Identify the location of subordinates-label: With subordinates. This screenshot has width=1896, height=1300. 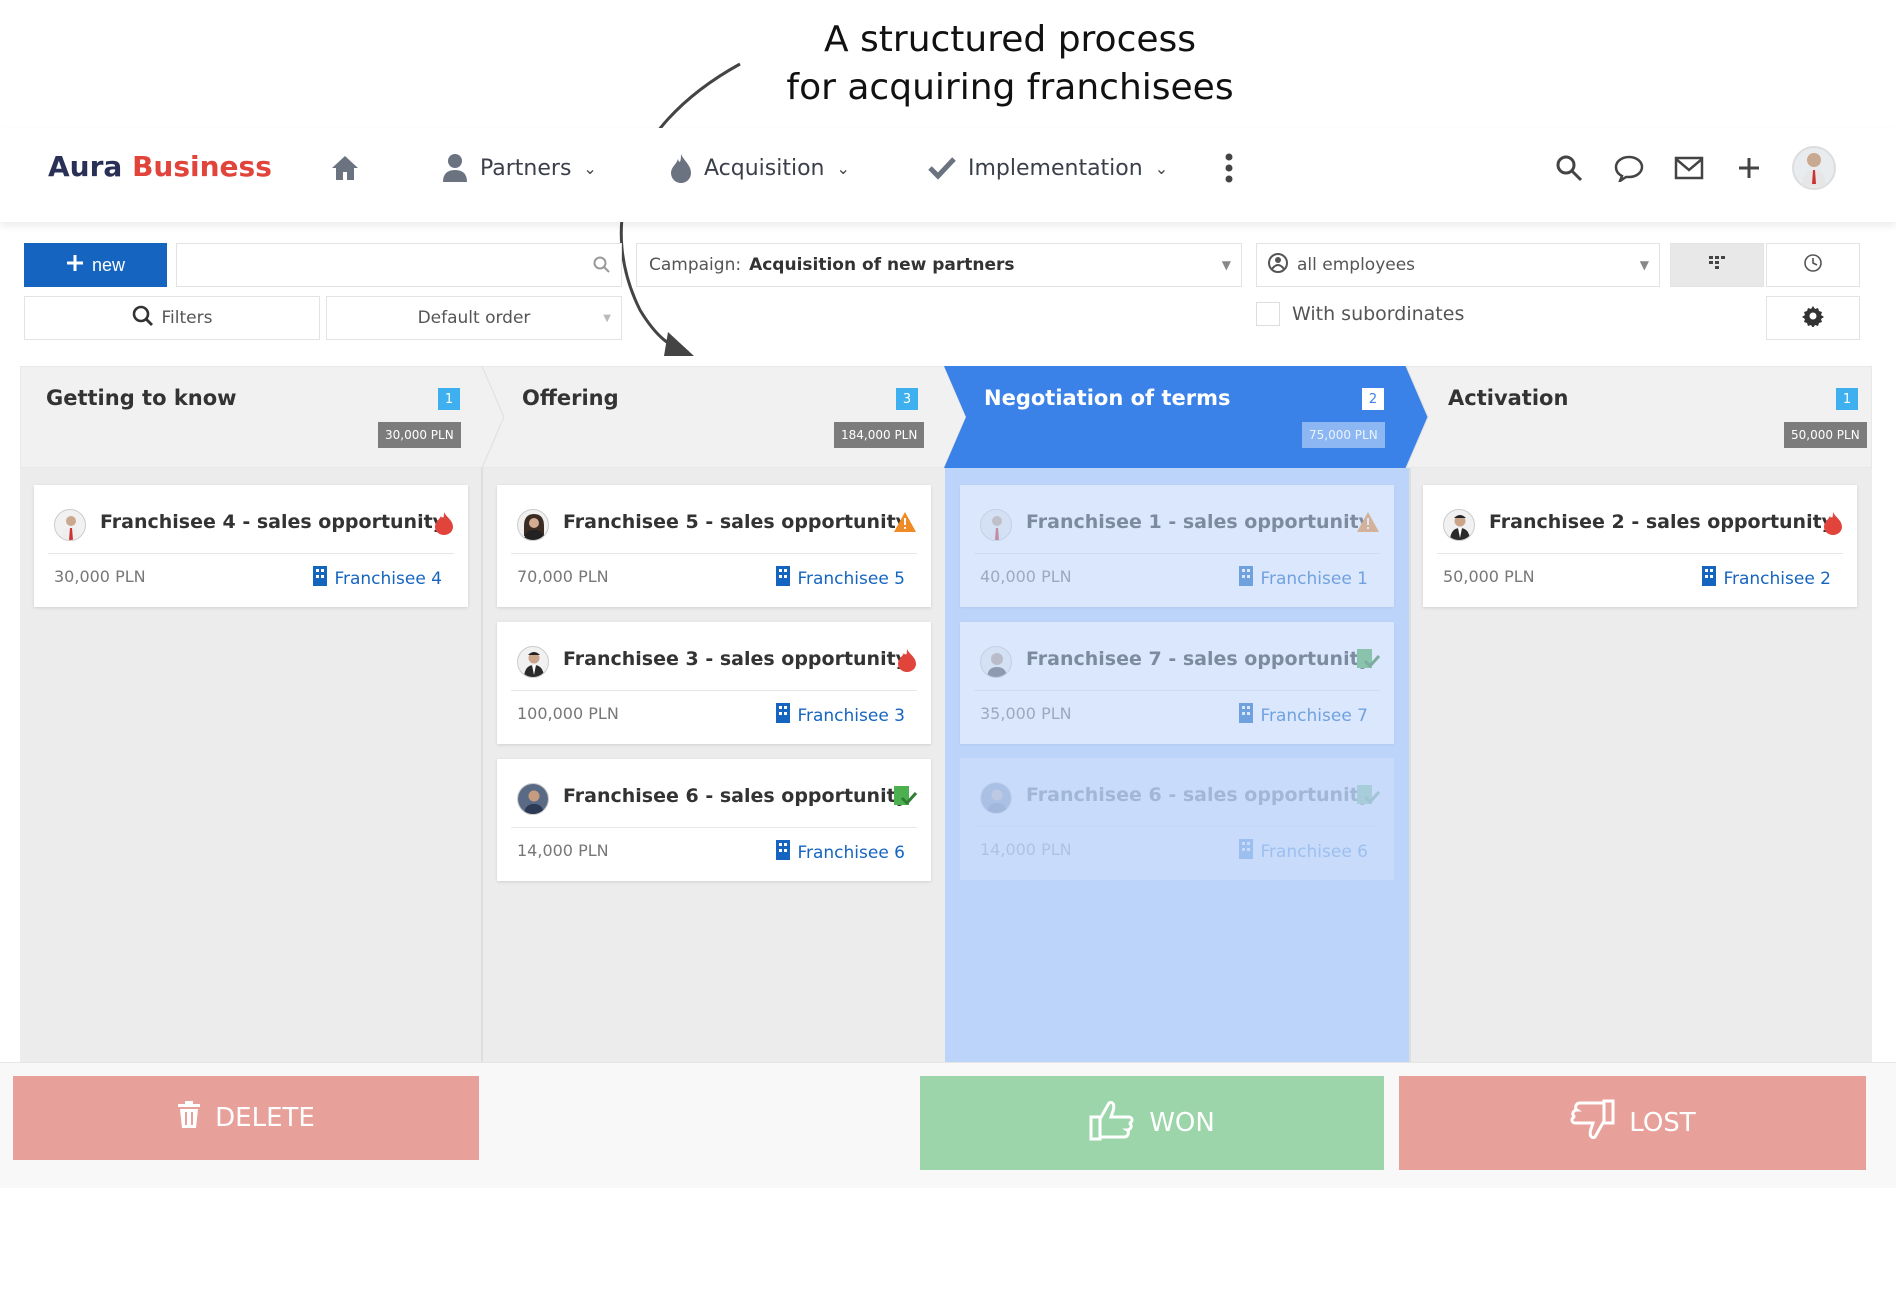
(1378, 314).